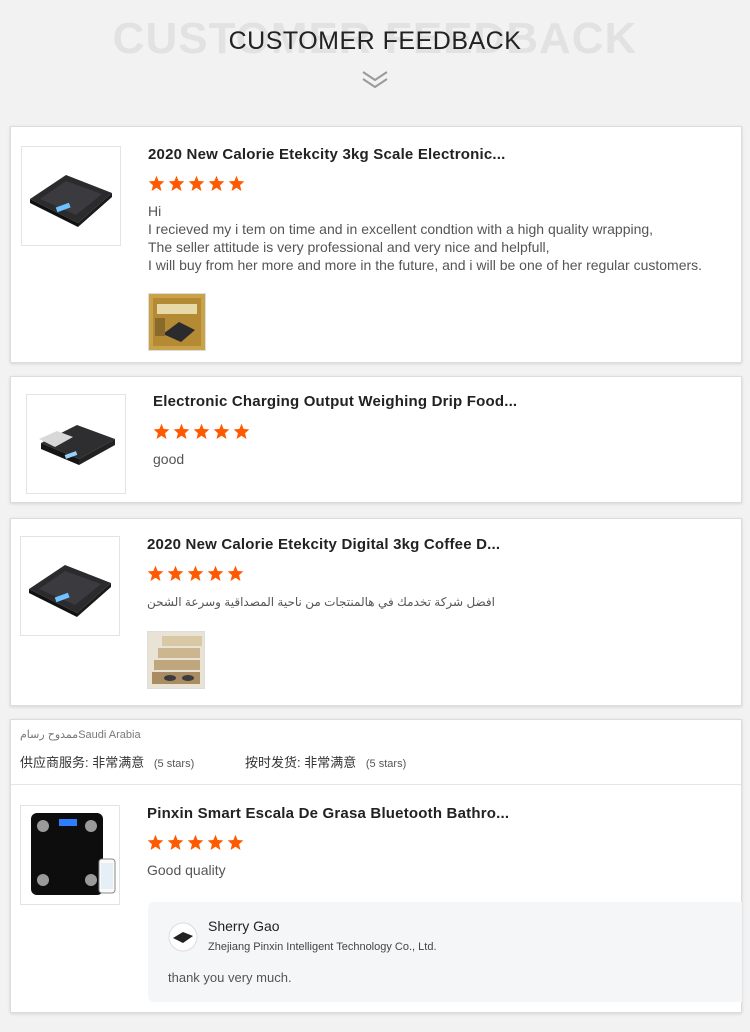 The width and height of the screenshot is (750, 1032). Describe the element at coordinates (186, 870) in the screenshot. I see `review-text: Good quality` at that location.